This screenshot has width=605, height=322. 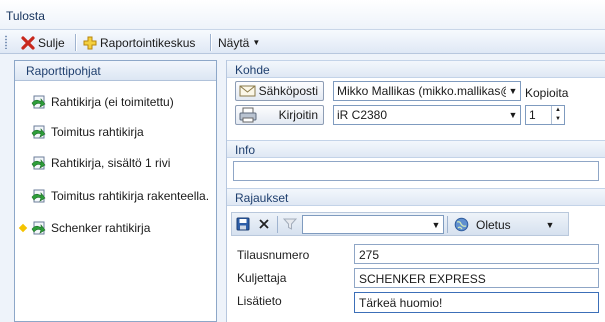 I want to click on order-number-field: 275, so click(x=476, y=254).